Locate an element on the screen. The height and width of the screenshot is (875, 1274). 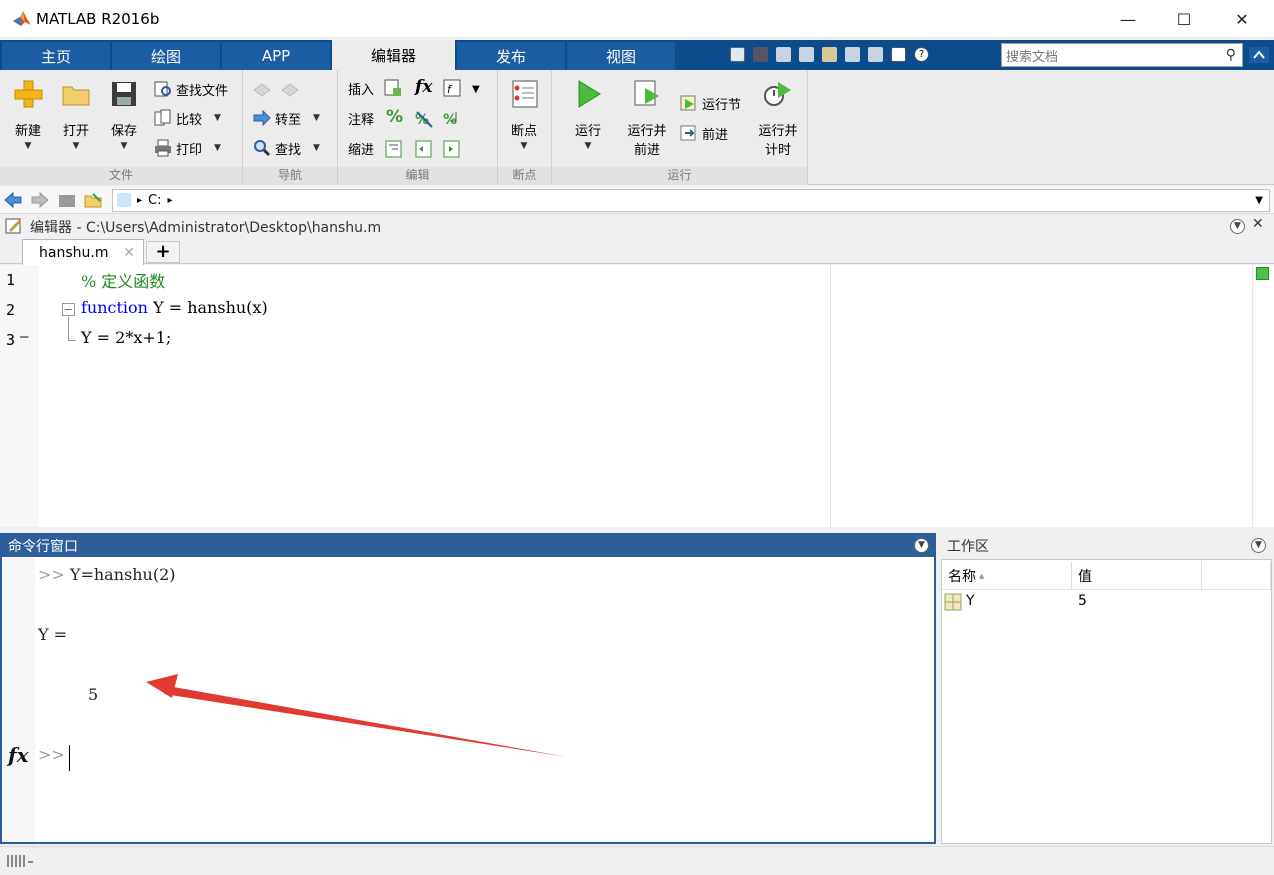
code-fold-icon is located at coordinates (68, 309).